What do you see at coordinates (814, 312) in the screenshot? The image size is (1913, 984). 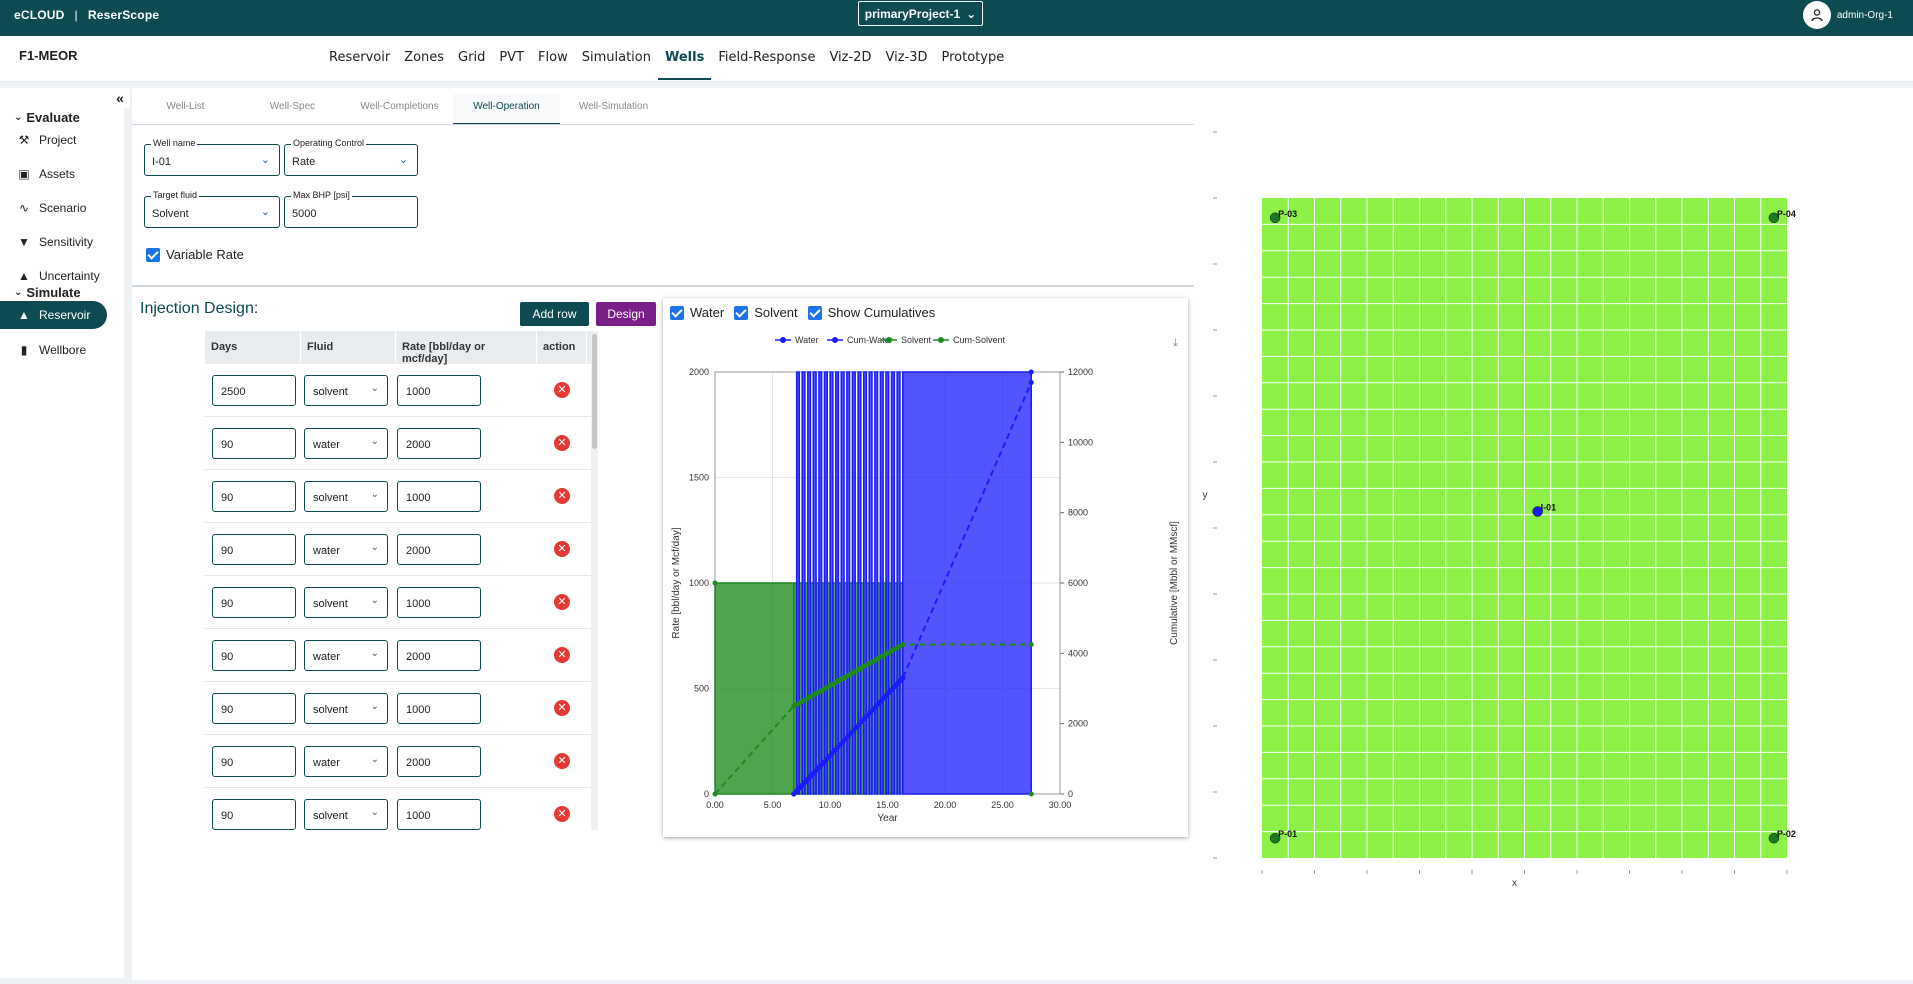 I see `cumulatives-checkbox` at bounding box center [814, 312].